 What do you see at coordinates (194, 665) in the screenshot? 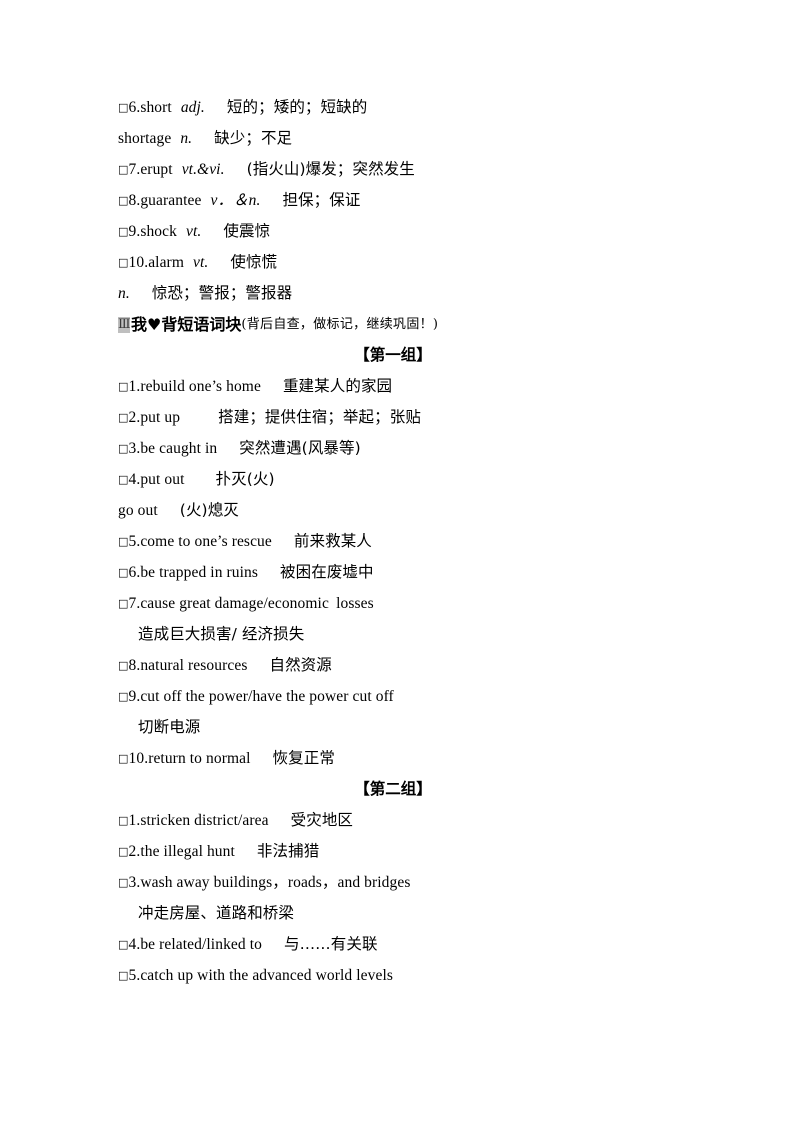
I see `phrase-text: natural resources` at bounding box center [194, 665].